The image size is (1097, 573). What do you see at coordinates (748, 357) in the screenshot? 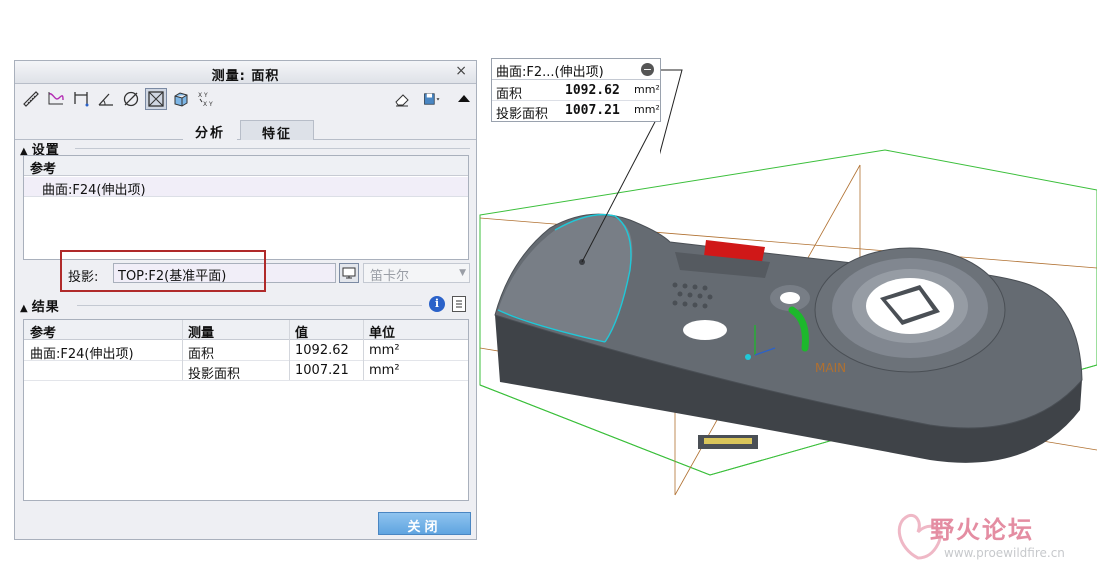
I see `csys-origin` at bounding box center [748, 357].